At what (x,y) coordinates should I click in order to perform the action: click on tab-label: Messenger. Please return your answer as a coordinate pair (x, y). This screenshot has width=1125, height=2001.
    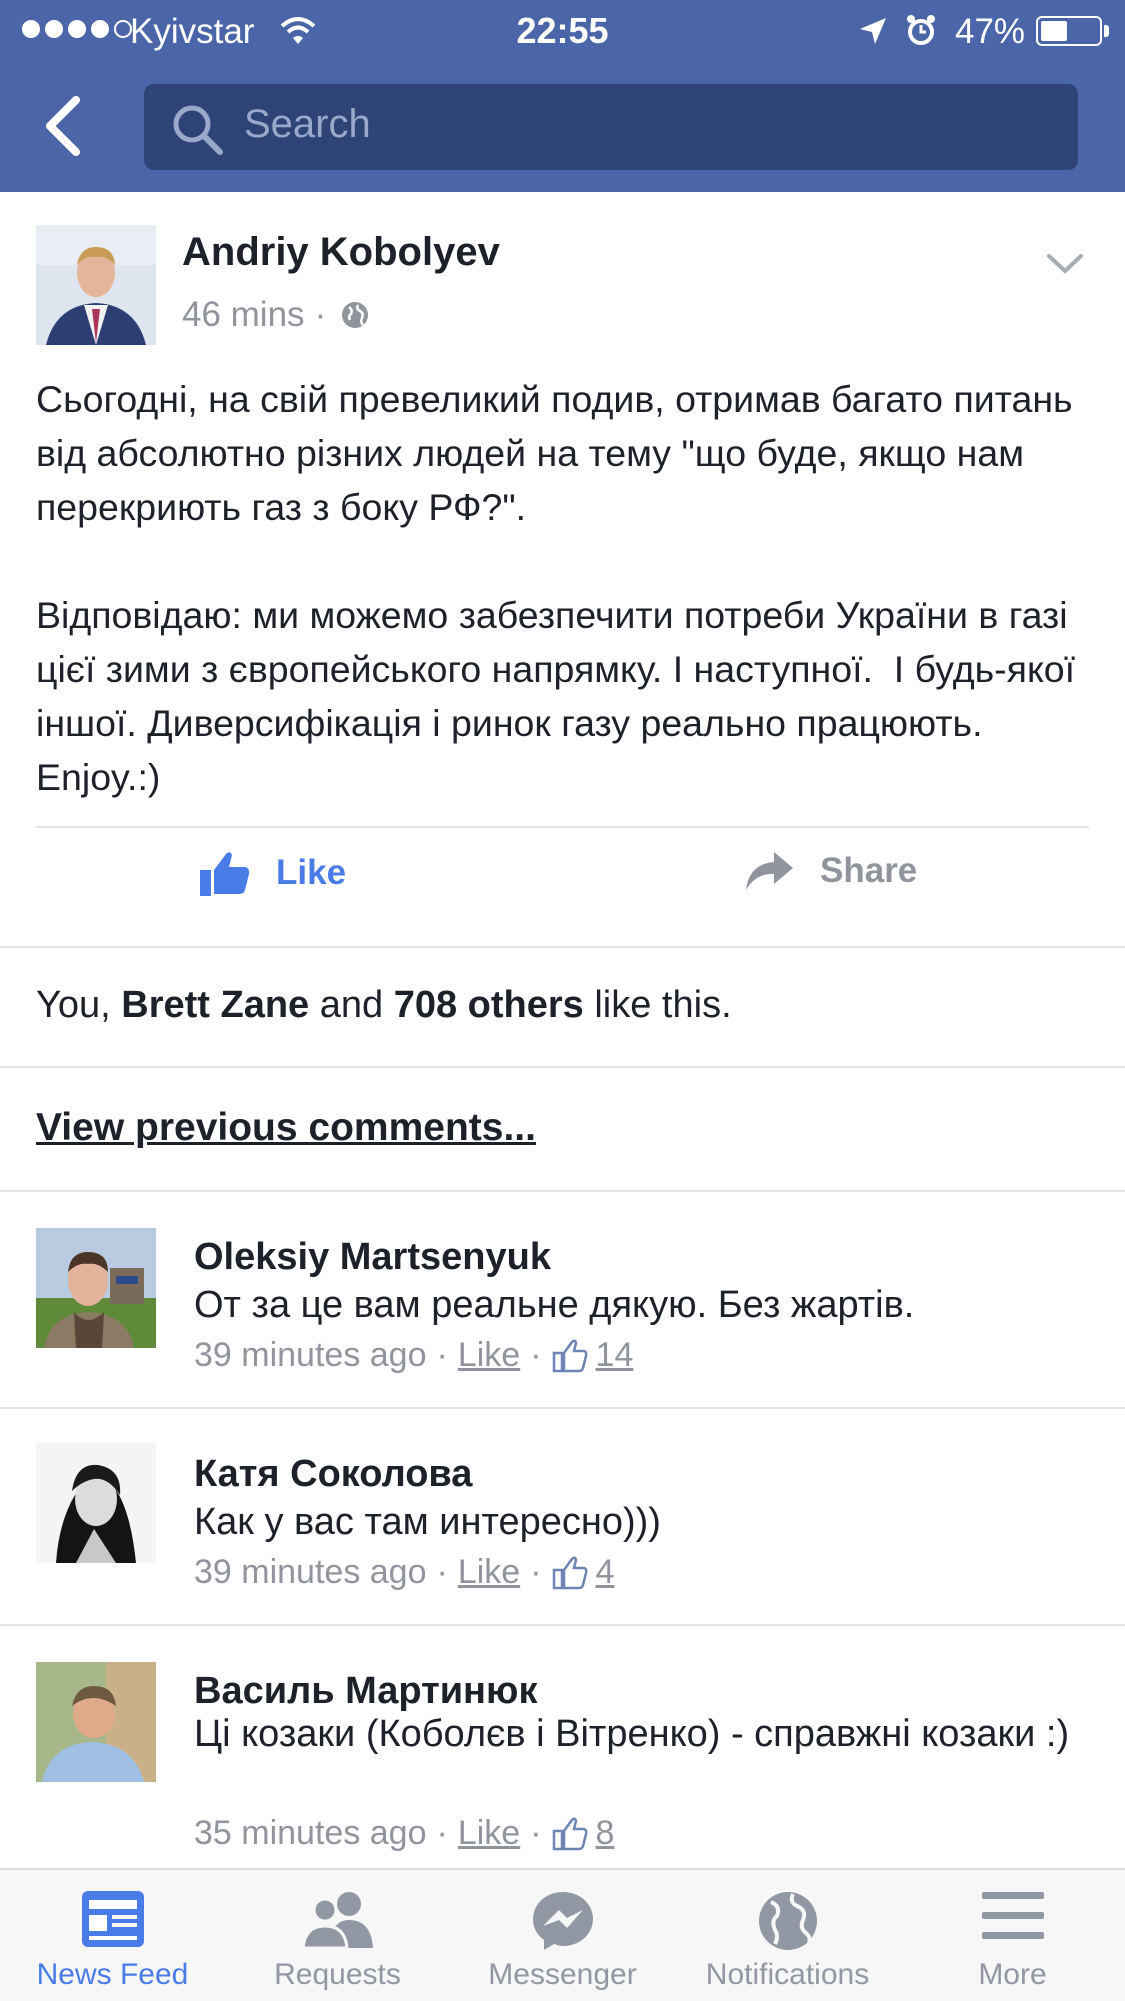
    Looking at the image, I should click on (562, 1974).